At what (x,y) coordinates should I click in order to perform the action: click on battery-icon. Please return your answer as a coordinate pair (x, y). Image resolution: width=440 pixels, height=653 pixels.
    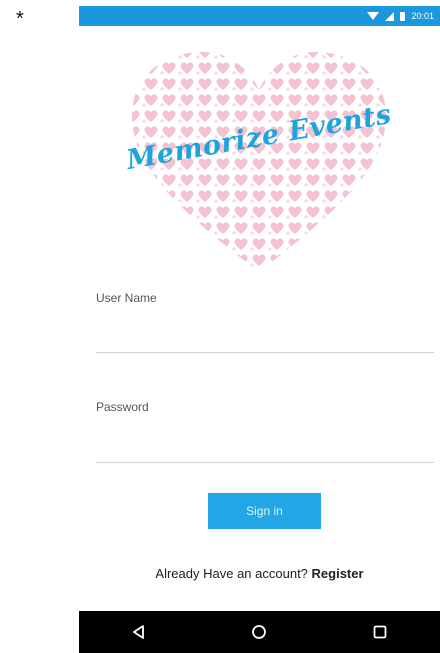
    Looking at the image, I should click on (403, 16).